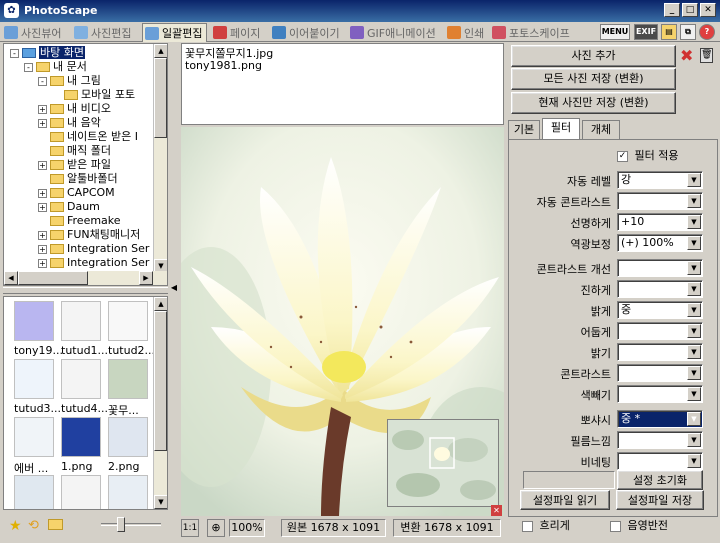 Image resolution: width=720 pixels, height=543 pixels. What do you see at coordinates (237, 32) in the screenshot?
I see `tab-page: 페이지` at bounding box center [237, 32].